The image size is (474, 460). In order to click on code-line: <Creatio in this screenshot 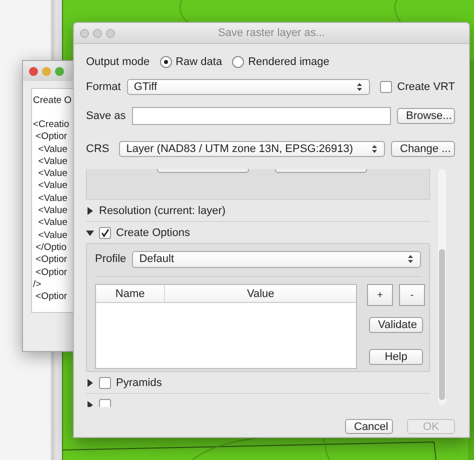, I will do `click(51, 125)`.